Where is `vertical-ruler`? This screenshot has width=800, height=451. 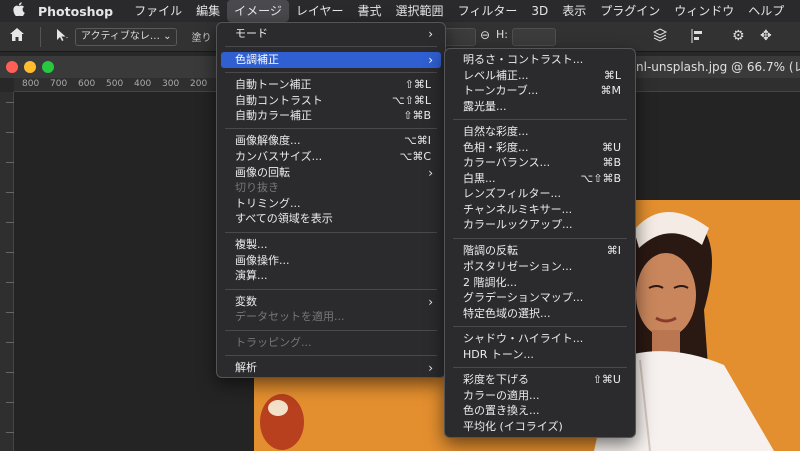 vertical-ruler is located at coordinates (7, 271).